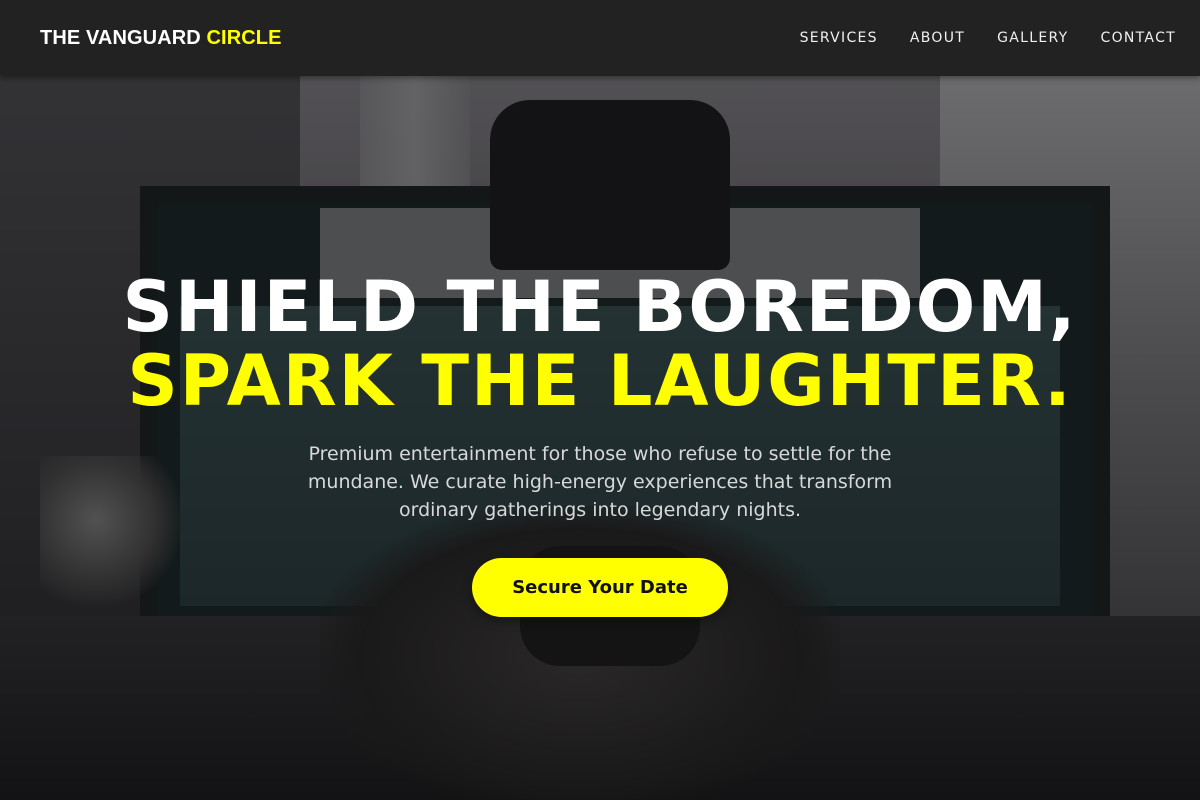 Image resolution: width=1200 pixels, height=800 pixels. I want to click on headline-line-1: SHIELD THE BOREDOM,, so click(600, 307).